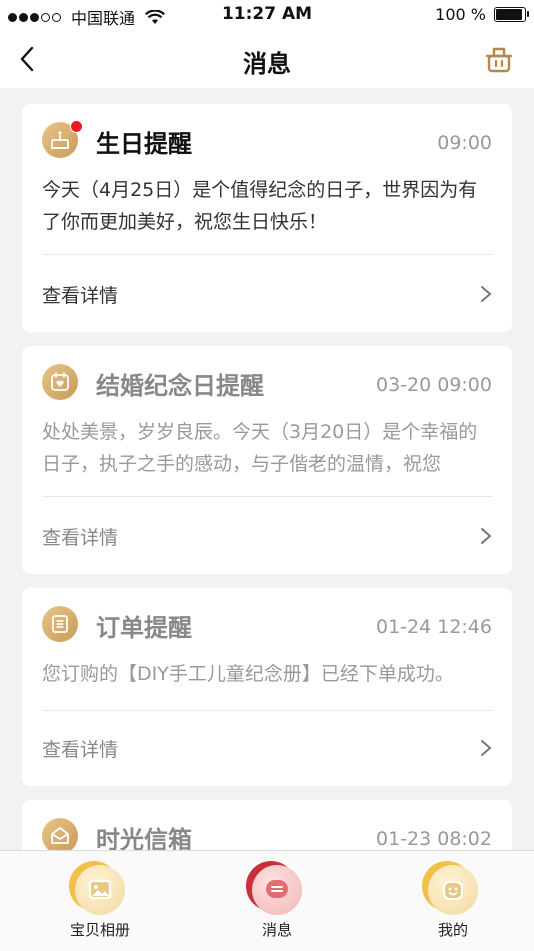 The image size is (534, 951). What do you see at coordinates (267, 825) in the screenshot?
I see `message-card-time-mailbox: 时光信箱 01-23 08:02` at bounding box center [267, 825].